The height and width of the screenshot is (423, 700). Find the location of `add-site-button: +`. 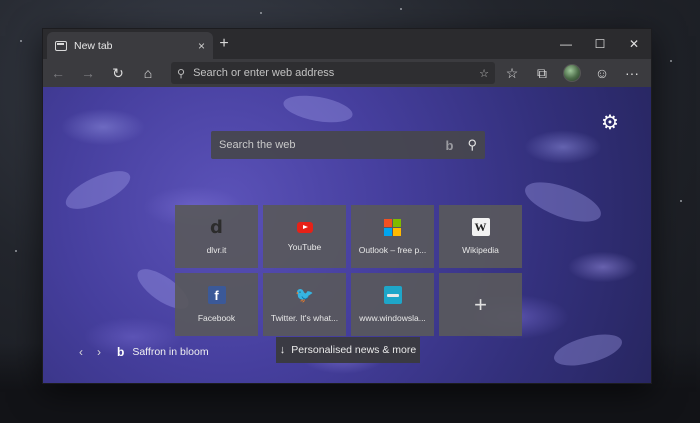

add-site-button: + is located at coordinates (480, 304).